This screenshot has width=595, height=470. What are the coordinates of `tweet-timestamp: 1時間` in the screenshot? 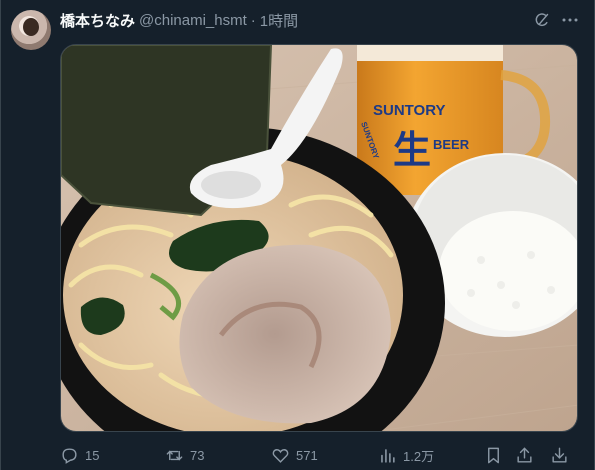 It's located at (279, 20).